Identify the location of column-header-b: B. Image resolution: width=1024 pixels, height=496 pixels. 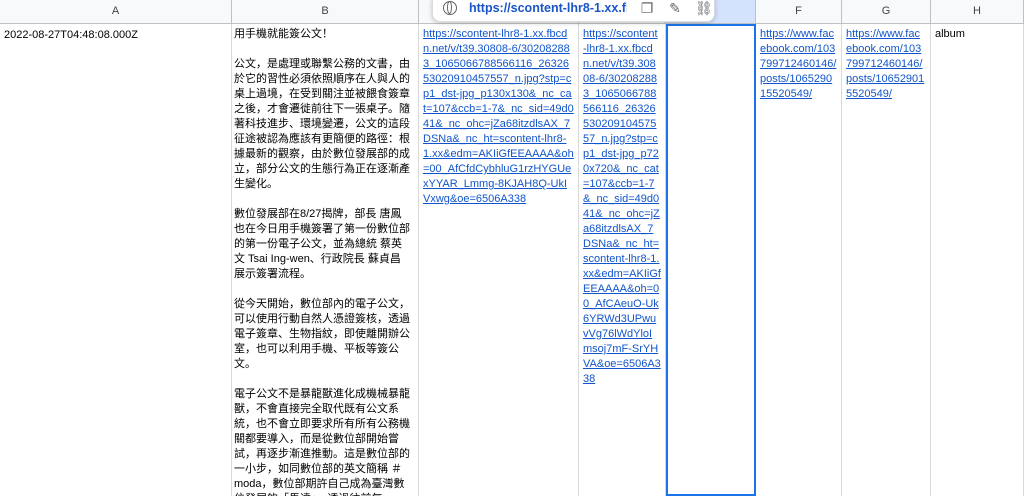
(325, 11).